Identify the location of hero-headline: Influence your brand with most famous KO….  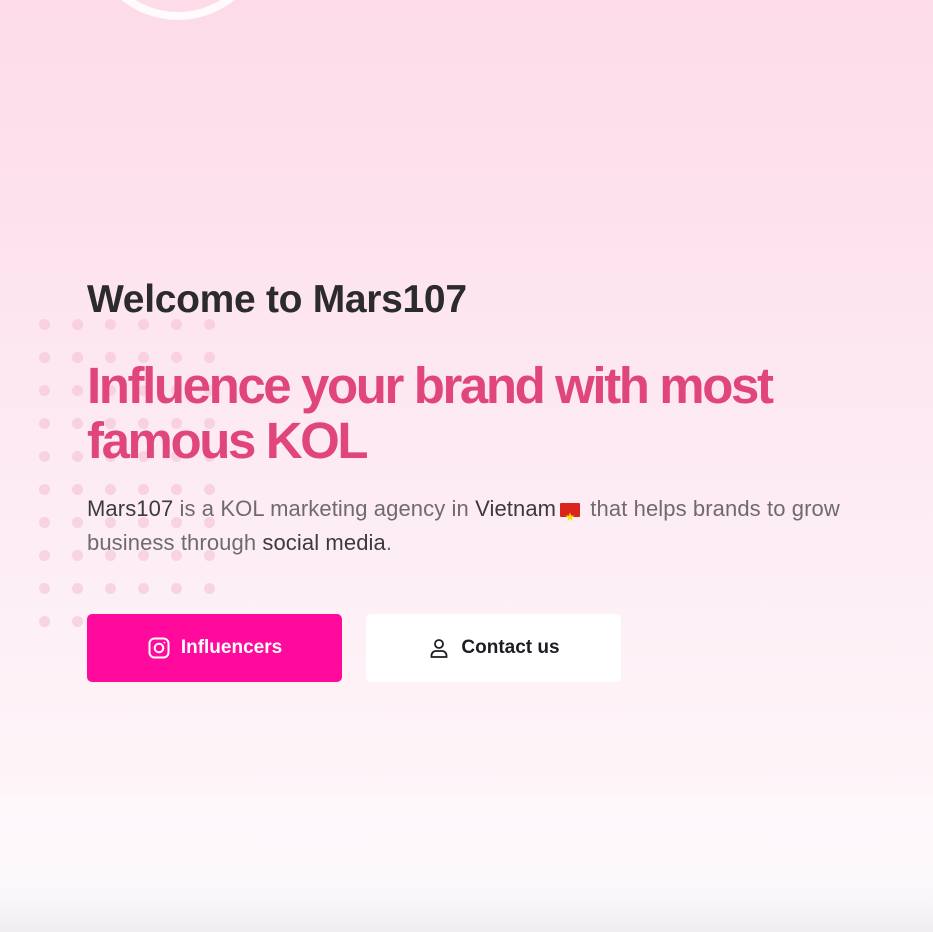
(430, 413).